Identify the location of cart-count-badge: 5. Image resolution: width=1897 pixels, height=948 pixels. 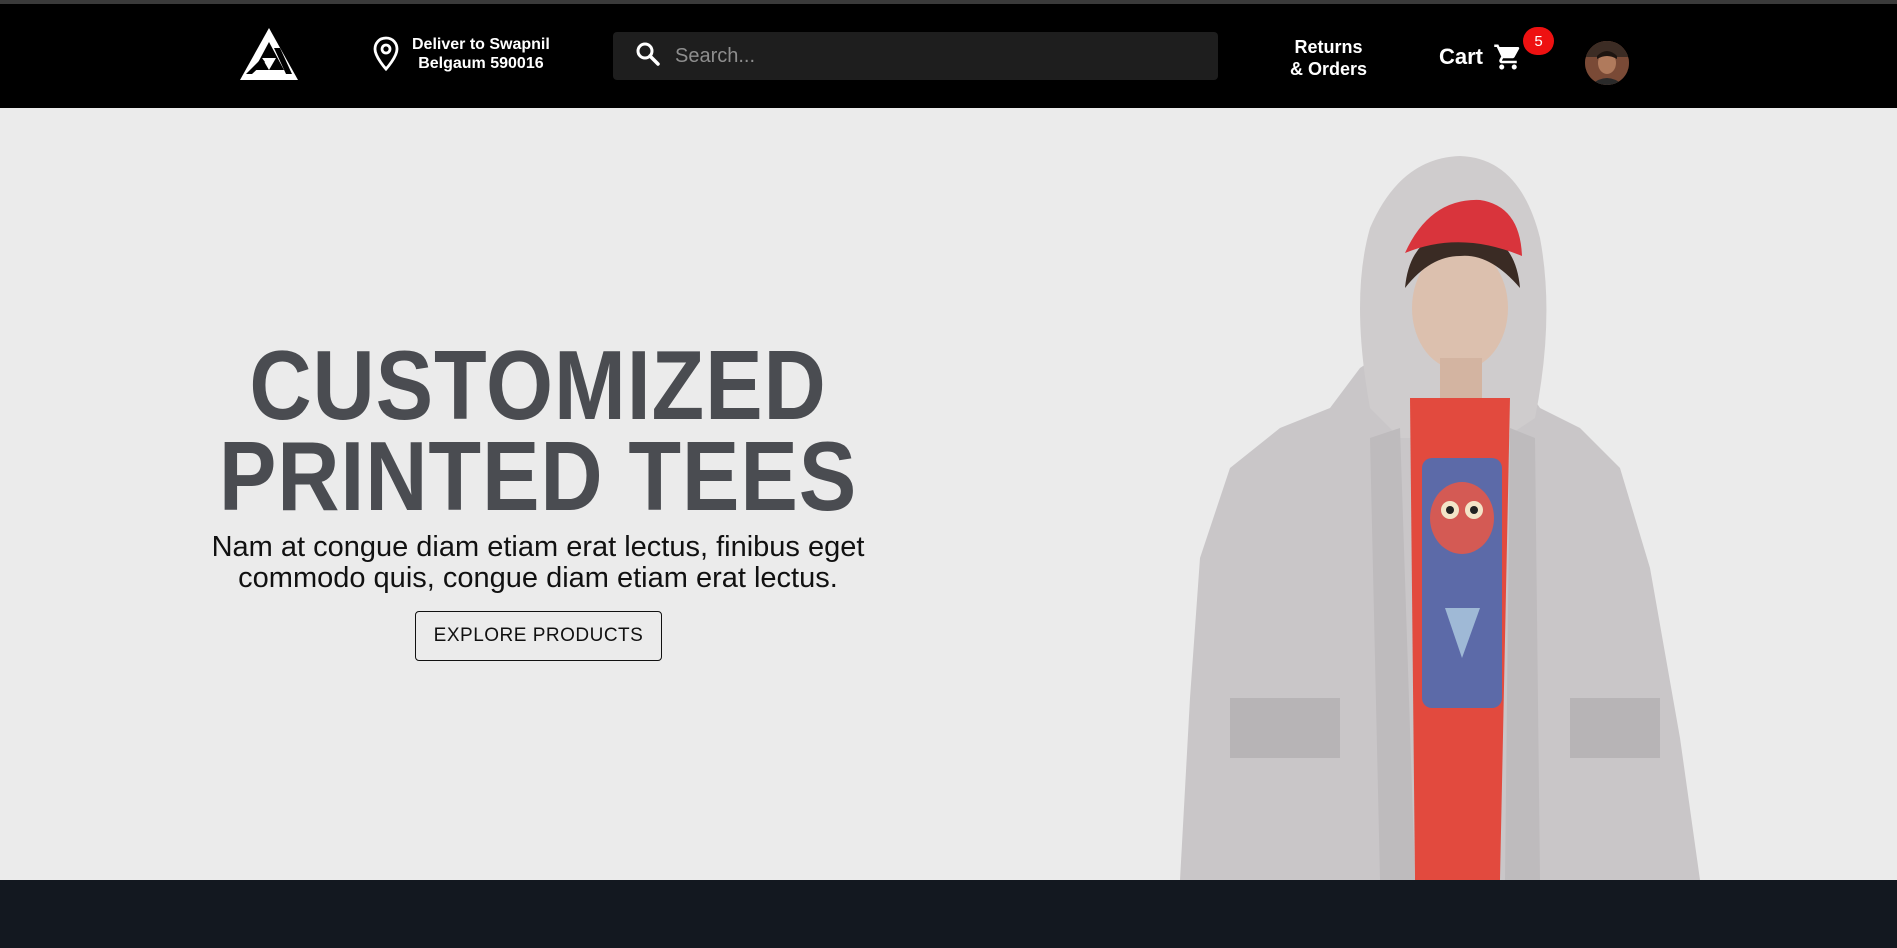
(1538, 41).